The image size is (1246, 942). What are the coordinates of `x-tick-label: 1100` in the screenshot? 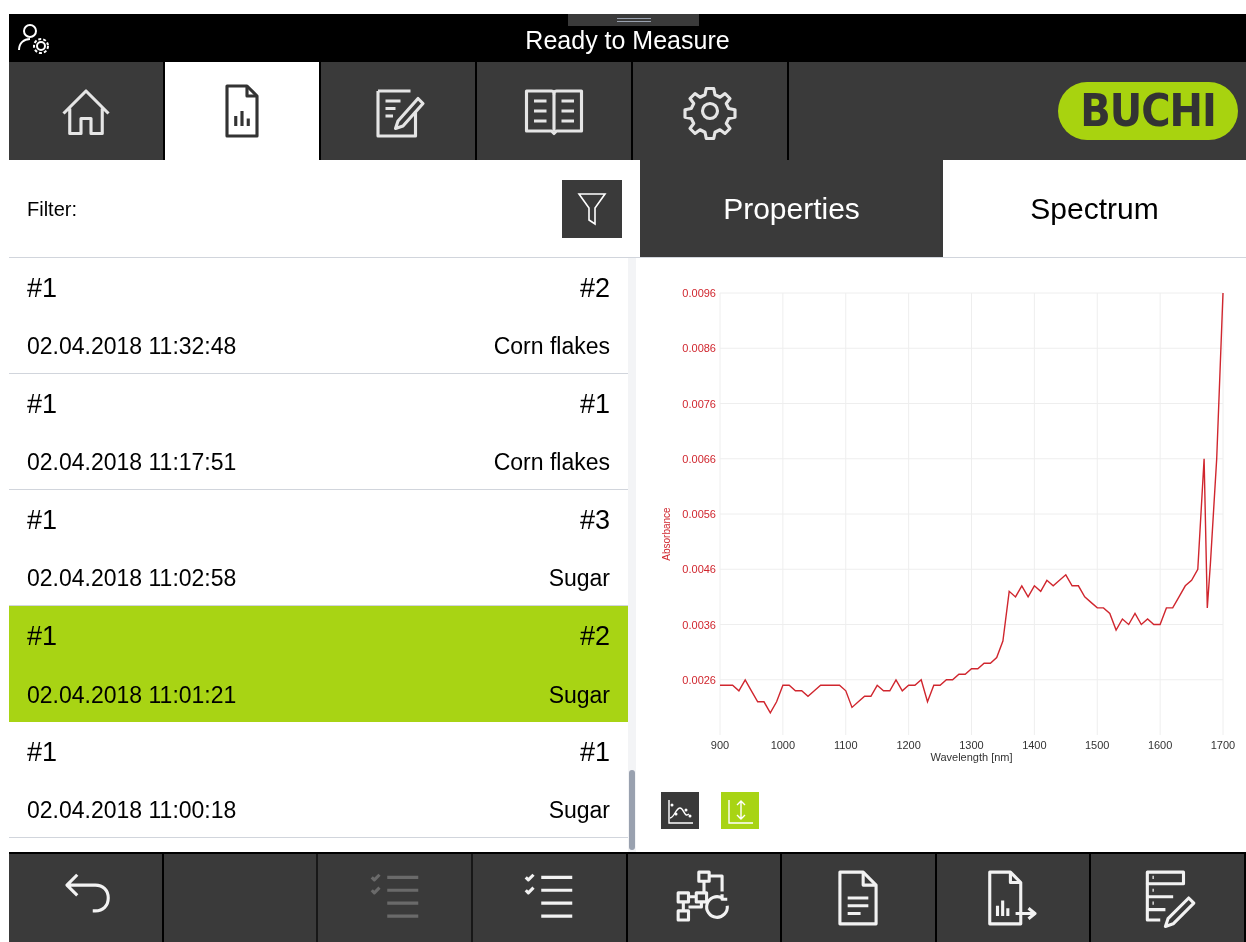 It's located at (845, 745).